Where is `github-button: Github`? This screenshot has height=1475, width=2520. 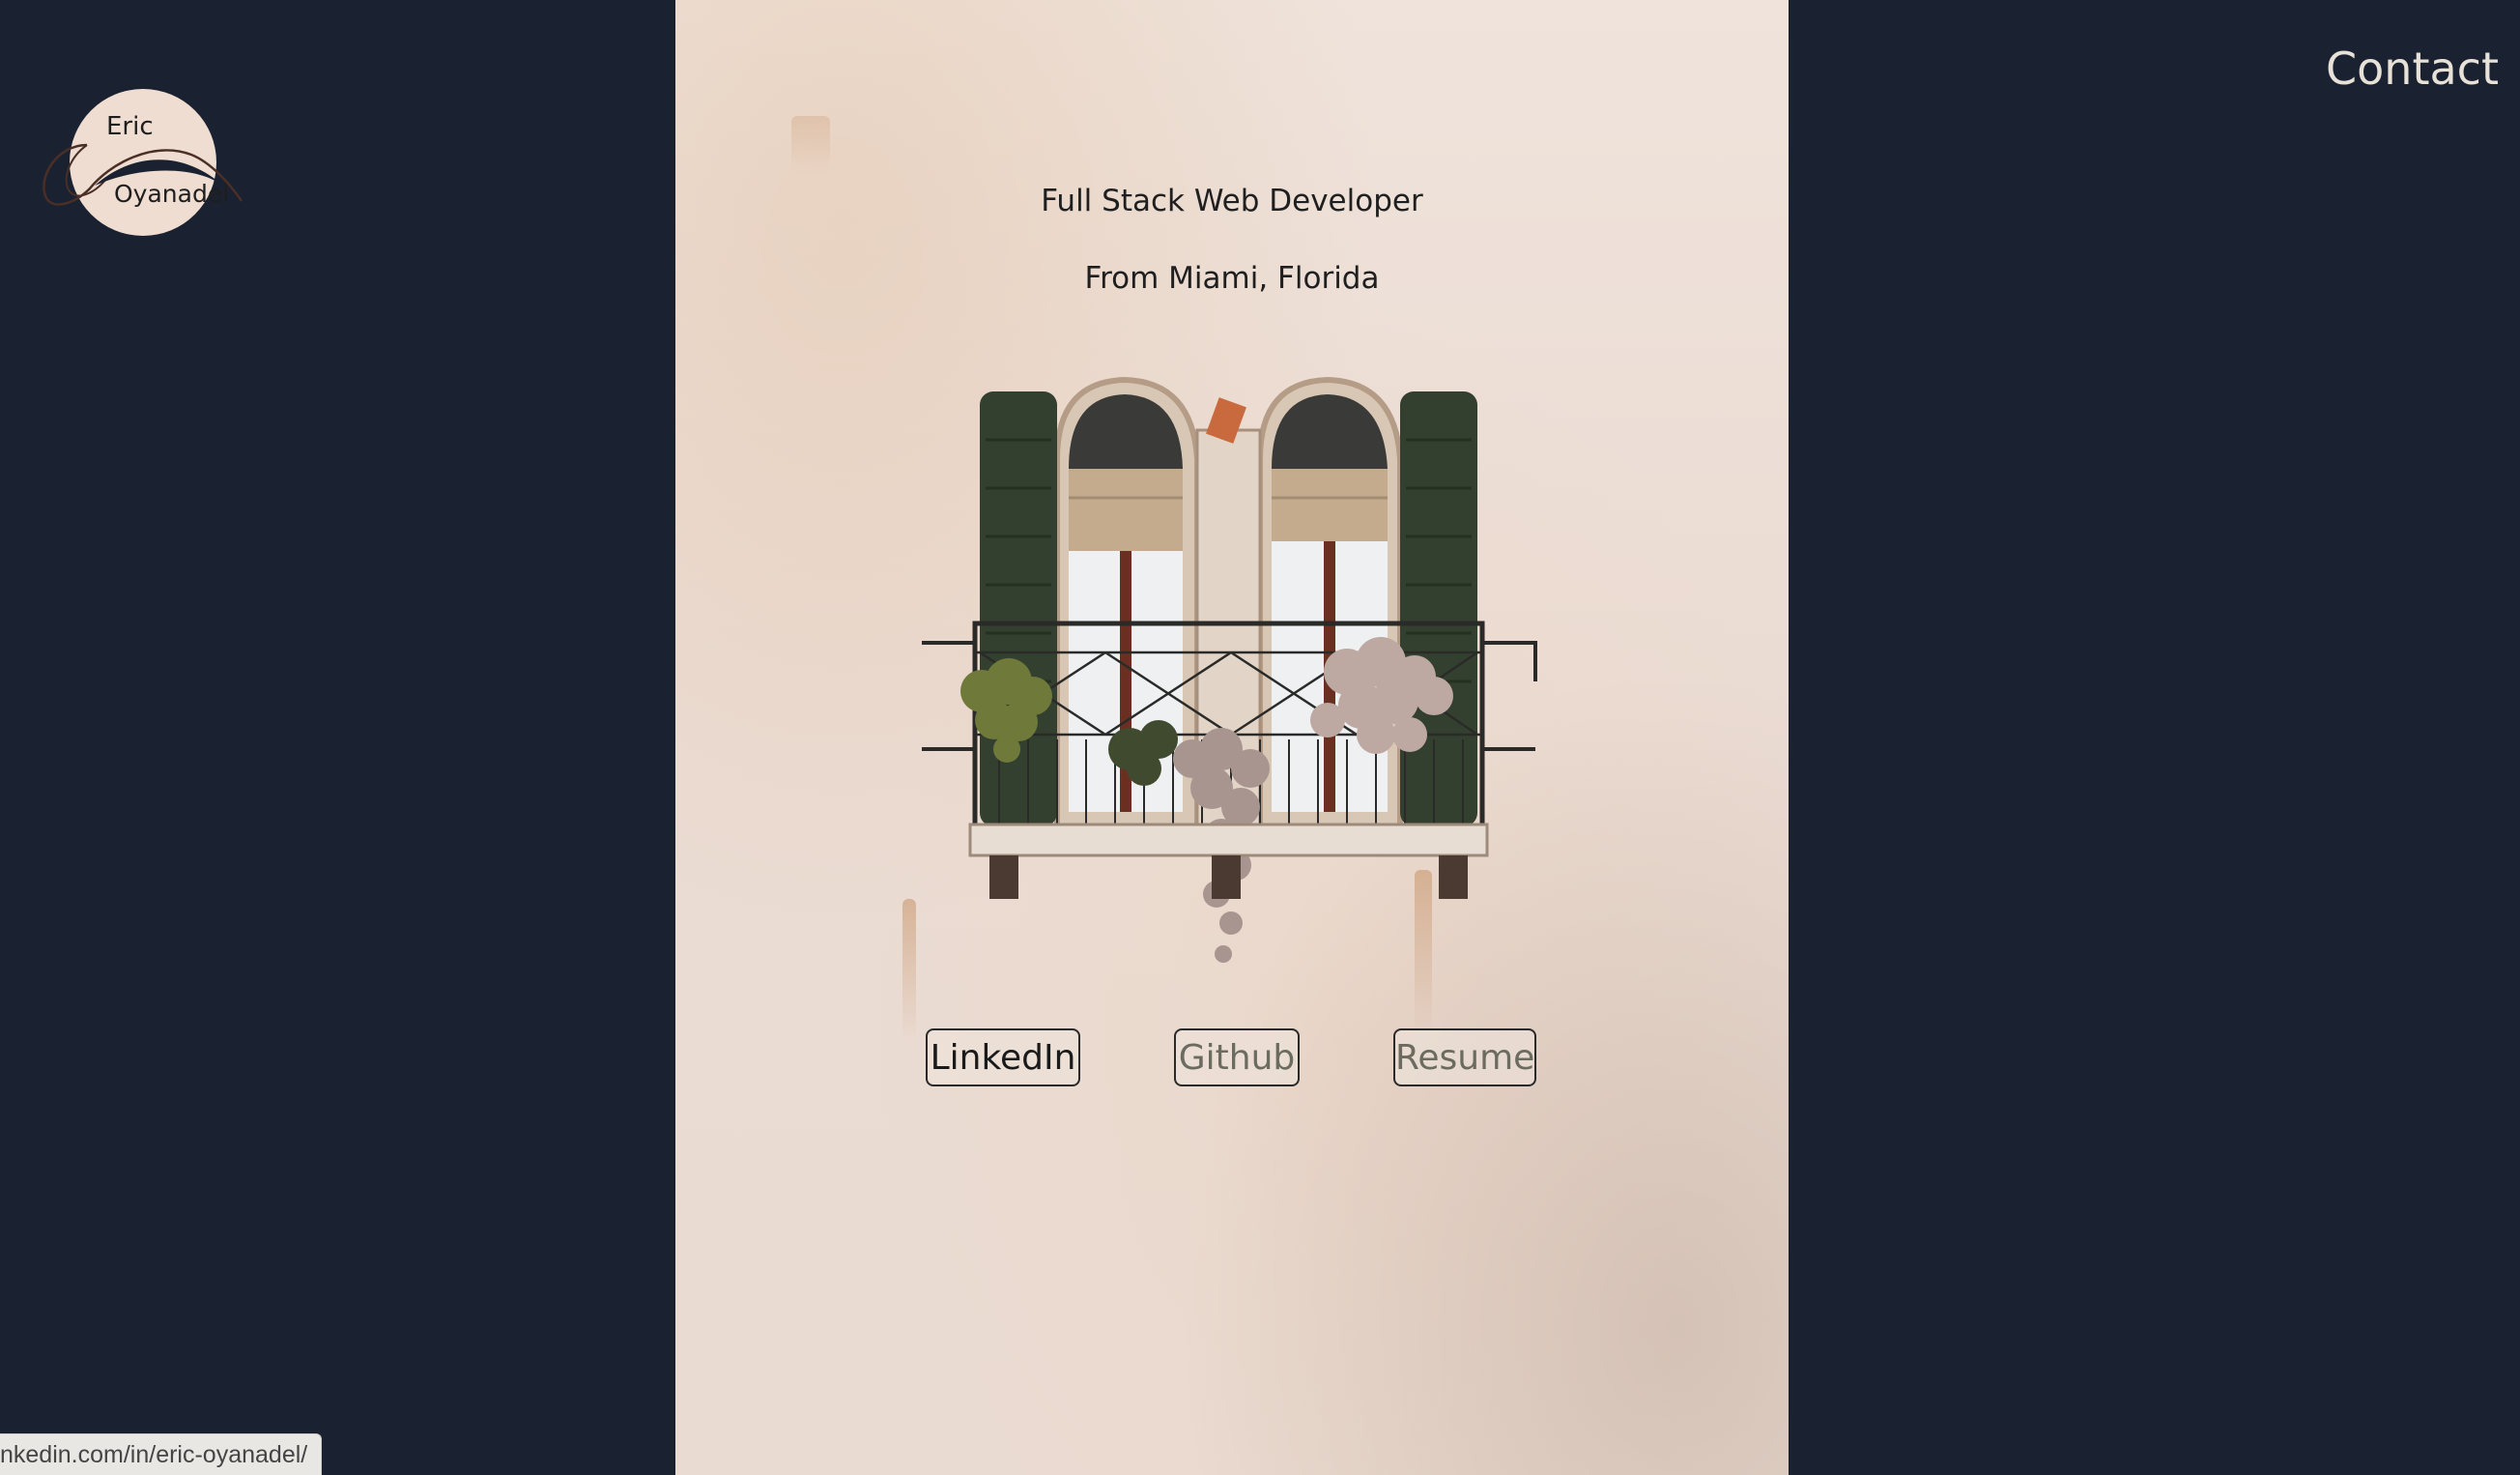 github-button: Github is located at coordinates (1237, 1057).